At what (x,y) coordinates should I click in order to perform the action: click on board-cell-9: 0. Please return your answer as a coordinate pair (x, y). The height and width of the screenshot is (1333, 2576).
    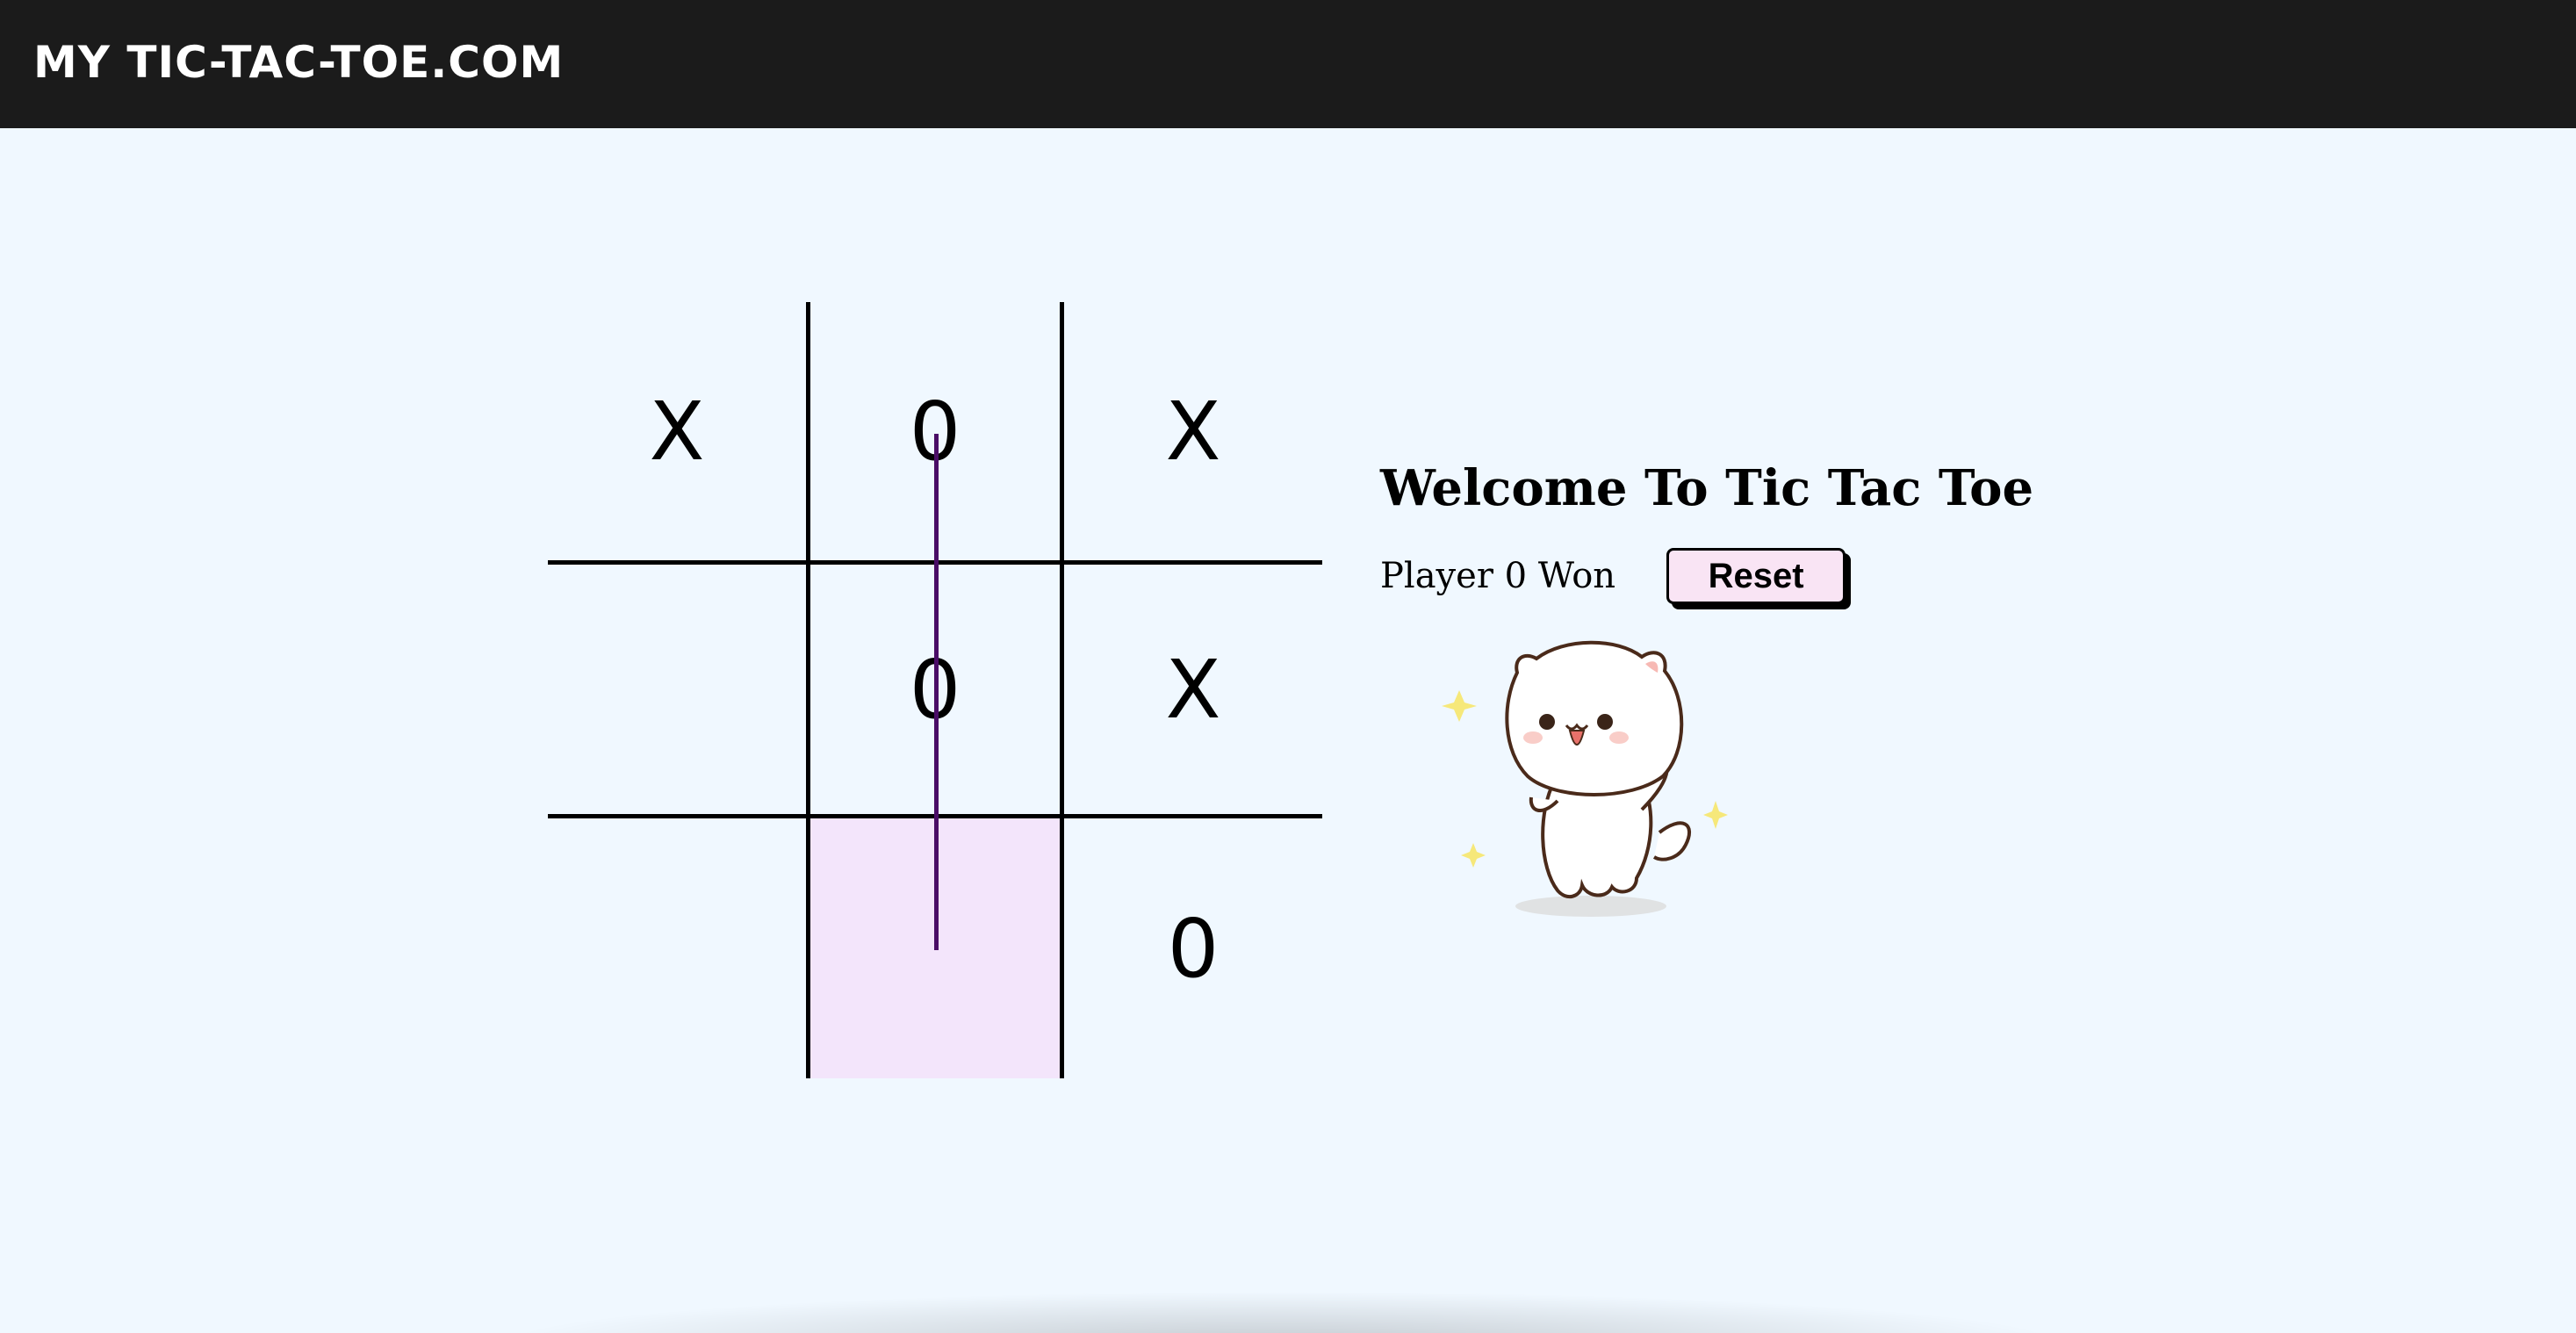
    Looking at the image, I should click on (1193, 948).